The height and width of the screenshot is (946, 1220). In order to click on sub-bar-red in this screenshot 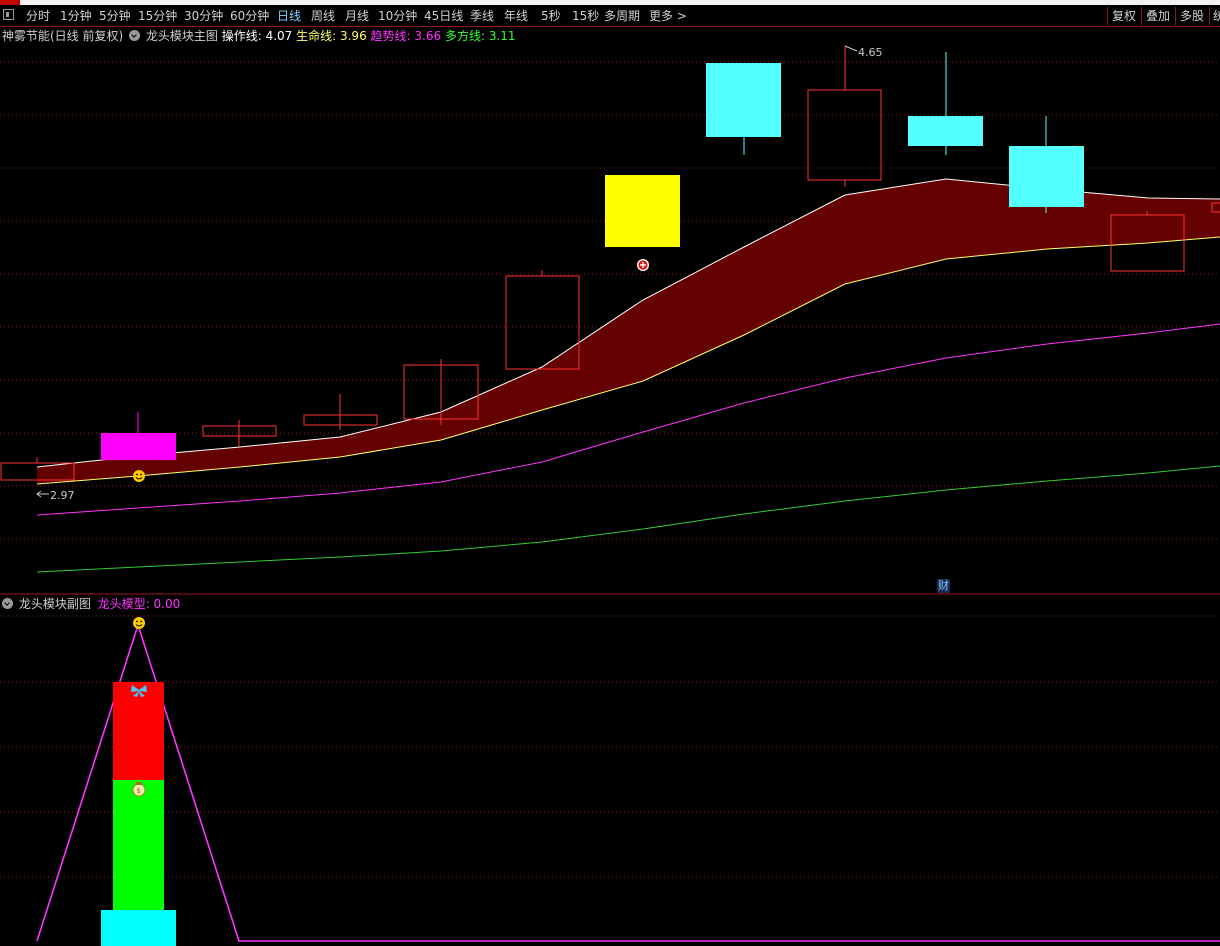, I will do `click(138, 731)`.